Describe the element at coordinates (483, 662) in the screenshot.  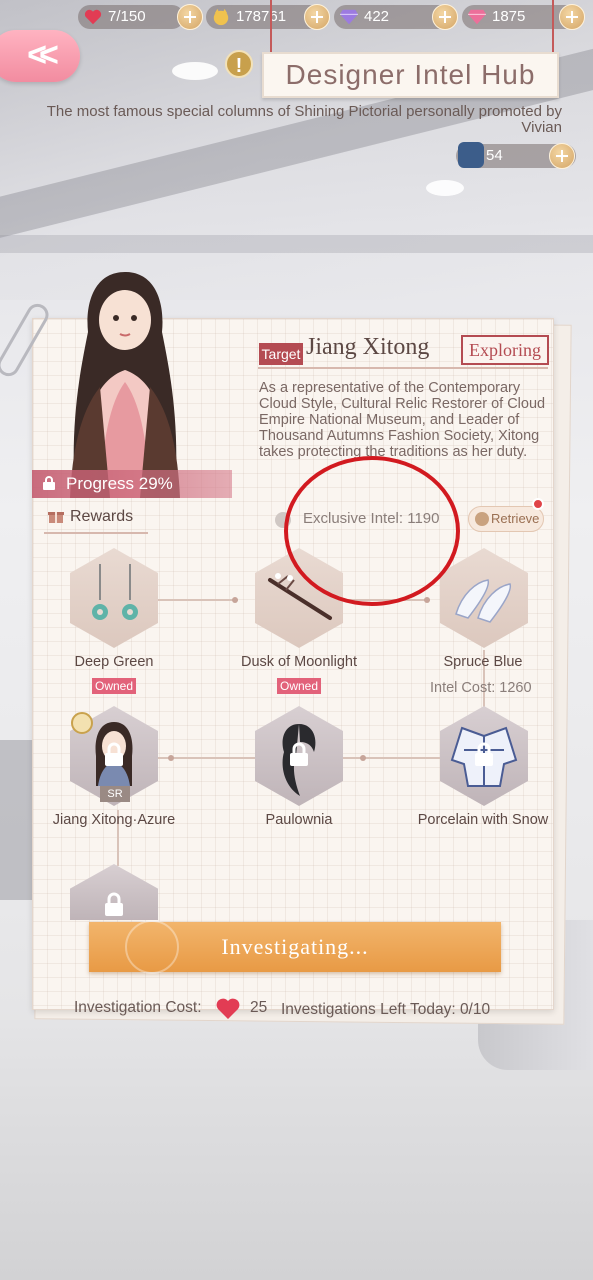
I see `reward-label: Spruce Blue` at that location.